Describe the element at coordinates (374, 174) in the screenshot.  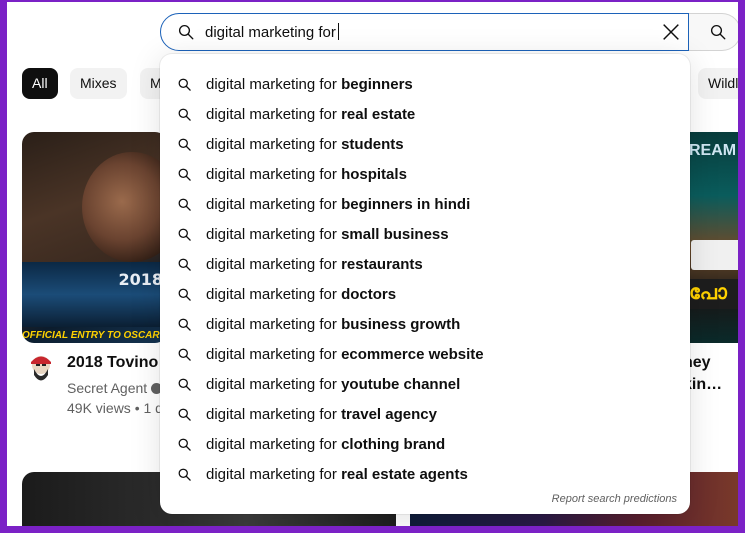
I see `suggestion-completion: hospitals` at that location.